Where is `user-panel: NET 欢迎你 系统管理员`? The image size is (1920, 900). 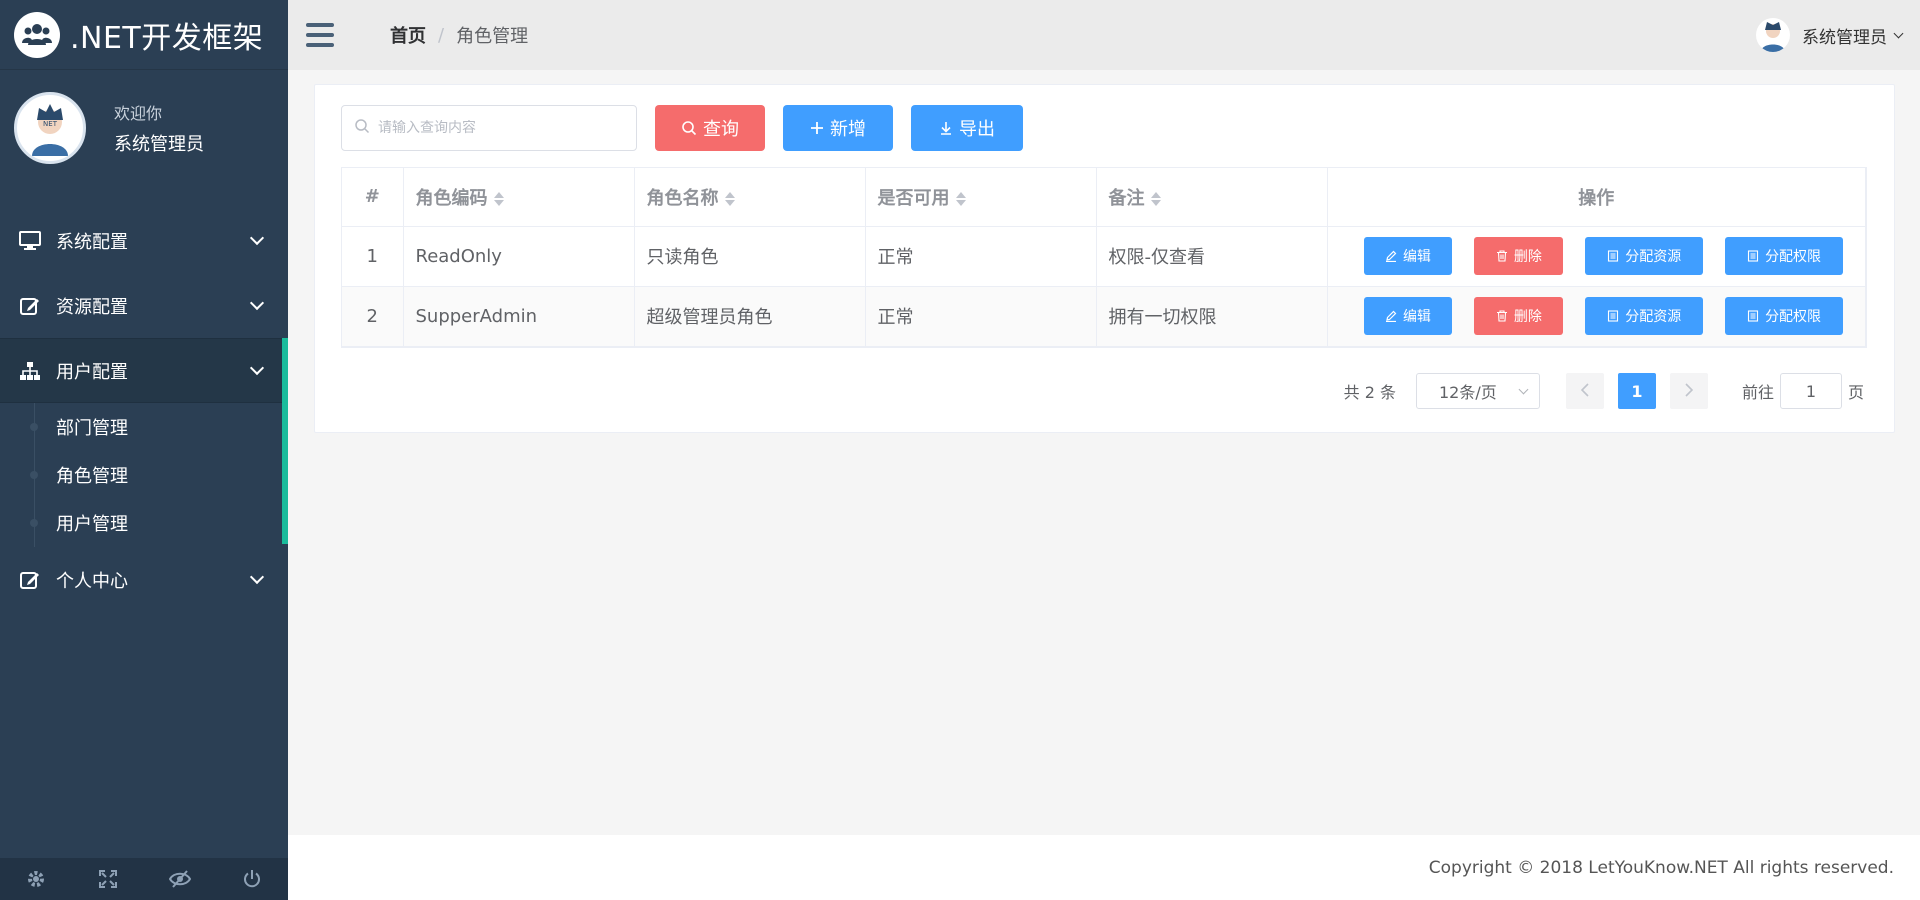 user-panel: NET 欢迎你 系统管理员 is located at coordinates (144, 128).